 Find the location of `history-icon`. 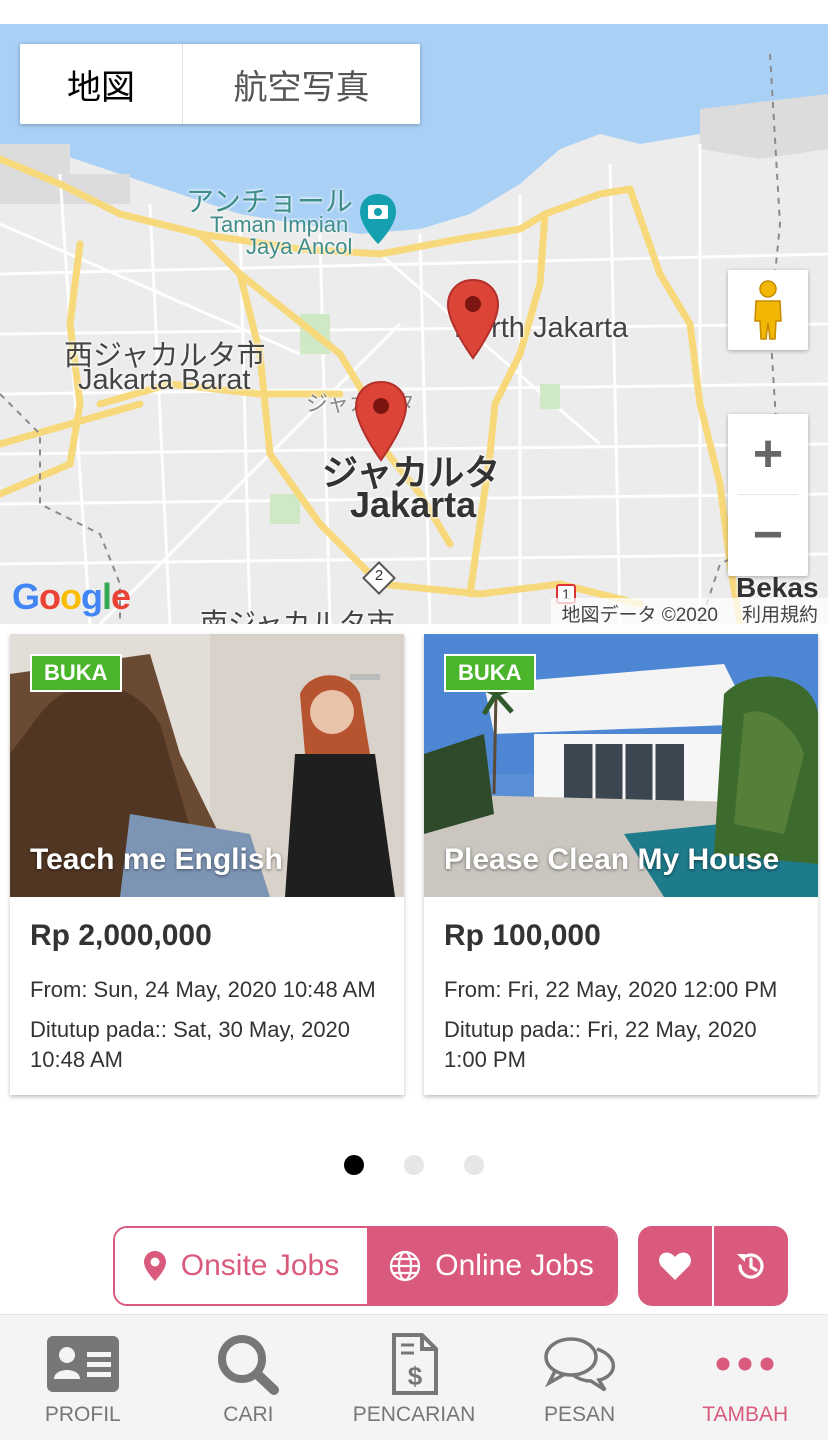

history-icon is located at coordinates (750, 1266).